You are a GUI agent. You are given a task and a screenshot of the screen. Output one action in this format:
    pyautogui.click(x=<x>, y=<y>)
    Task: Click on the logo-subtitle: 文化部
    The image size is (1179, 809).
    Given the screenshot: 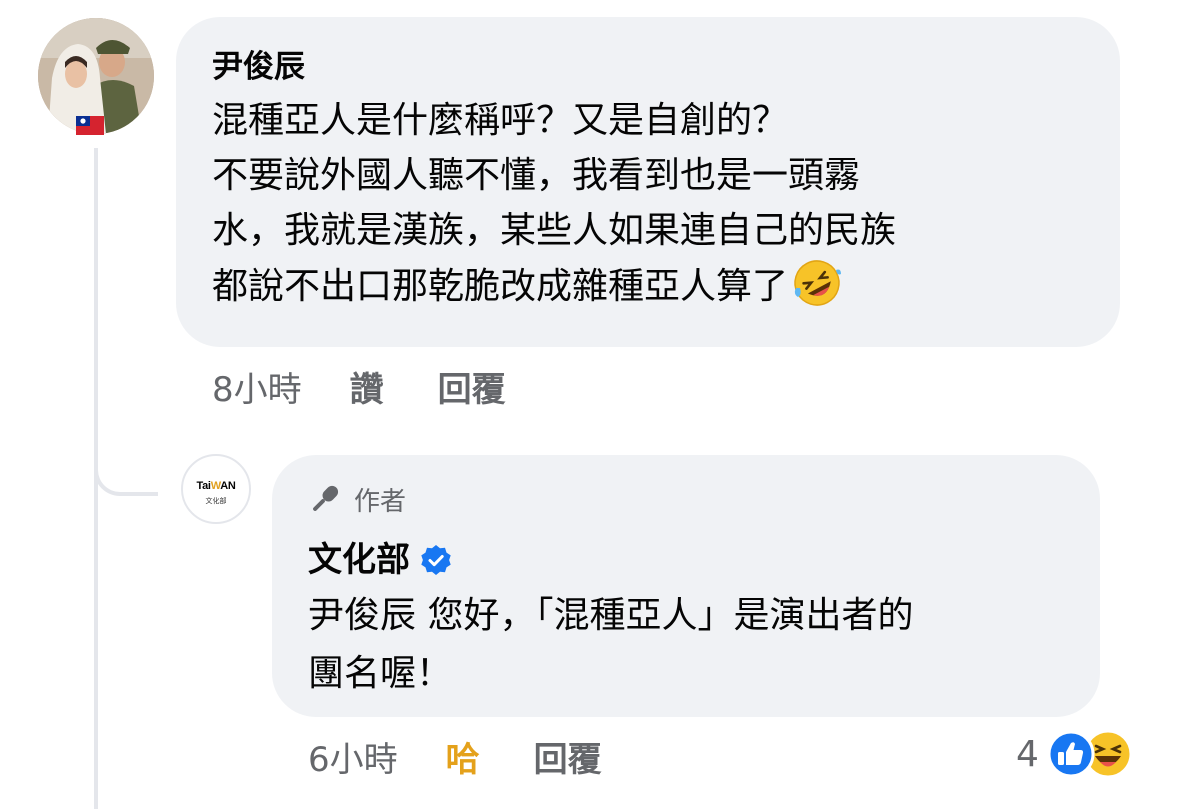 What is the action you would take?
    pyautogui.click(x=216, y=501)
    